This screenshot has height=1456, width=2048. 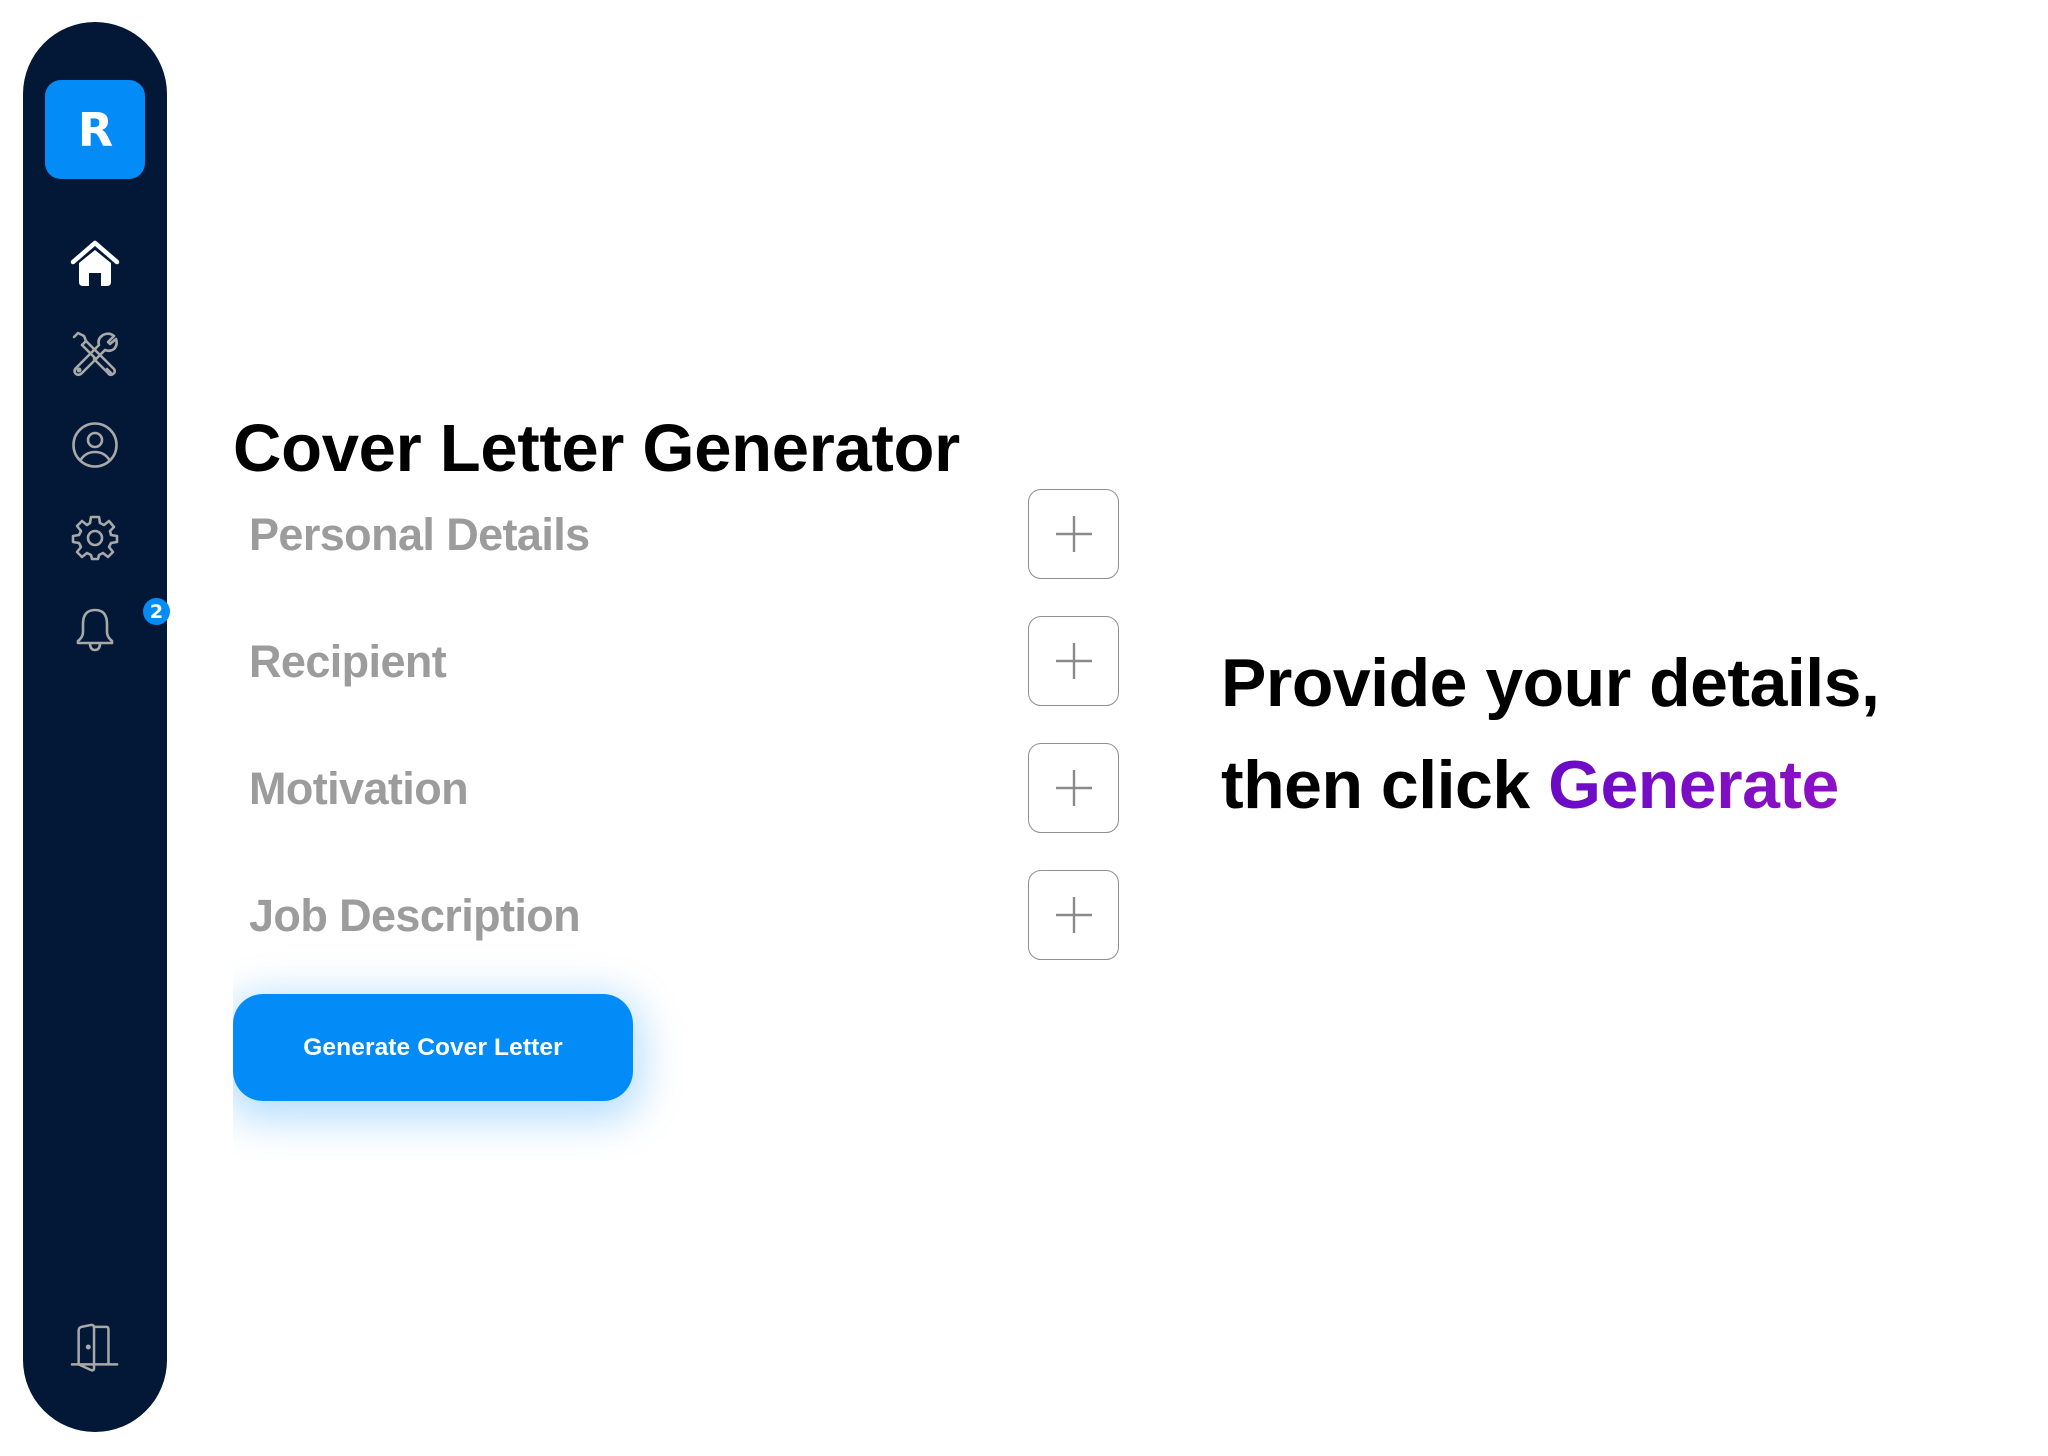 I want to click on door-icon, so click(x=94, y=1347).